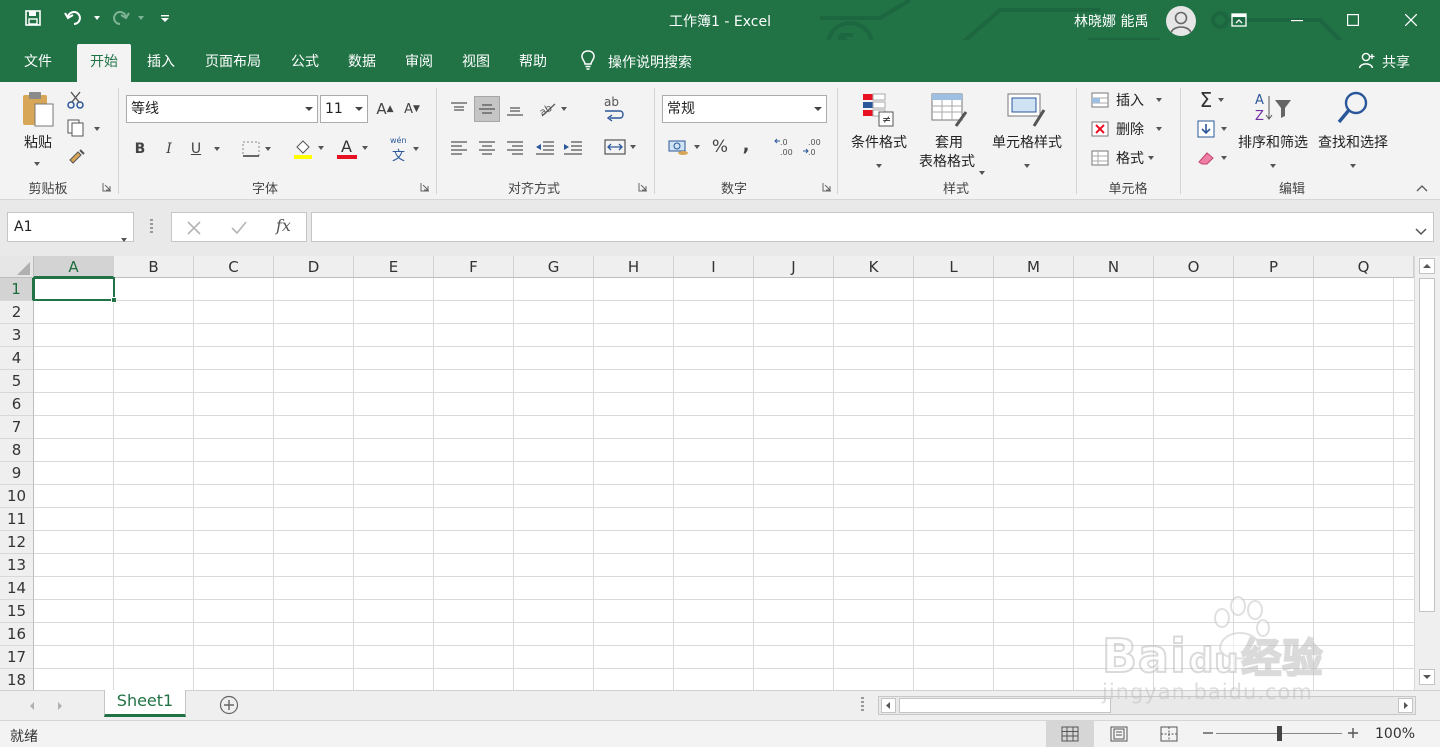 The width and height of the screenshot is (1440, 747). I want to click on row-header: 5, so click(17, 381).